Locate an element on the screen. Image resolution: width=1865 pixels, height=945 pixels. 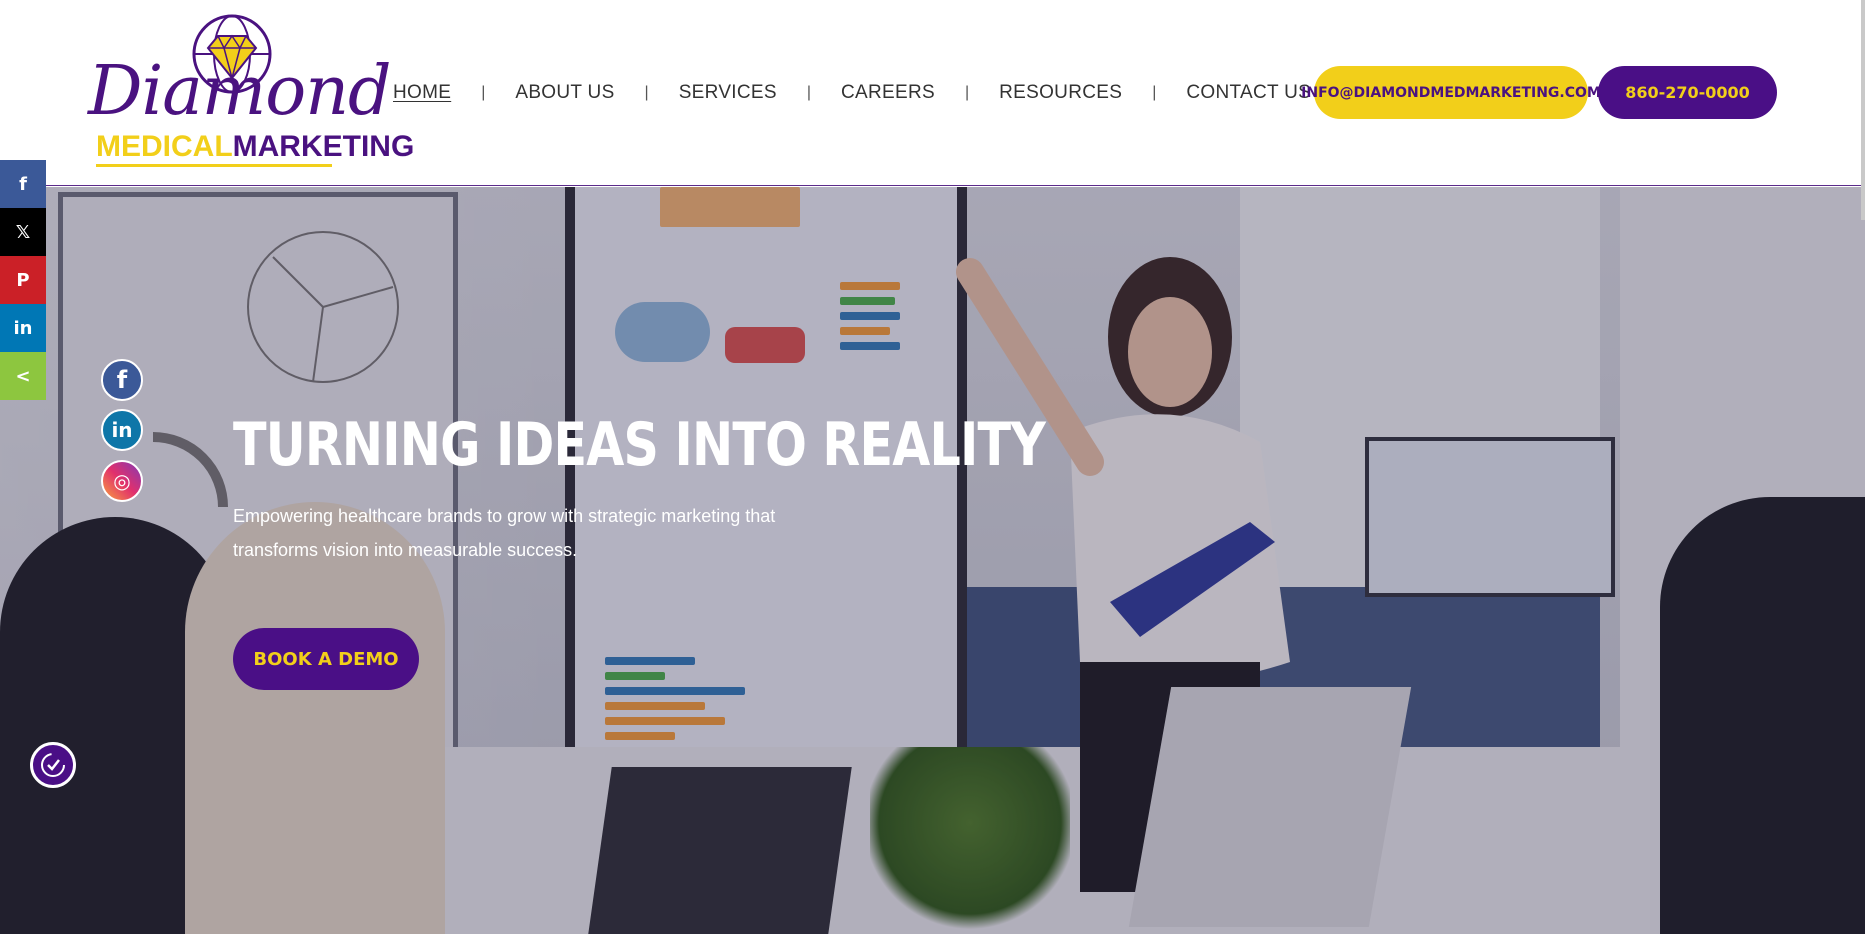
email-button: INFO@DIAMONDMEDMARKETING.COM is located at coordinates (1451, 92).